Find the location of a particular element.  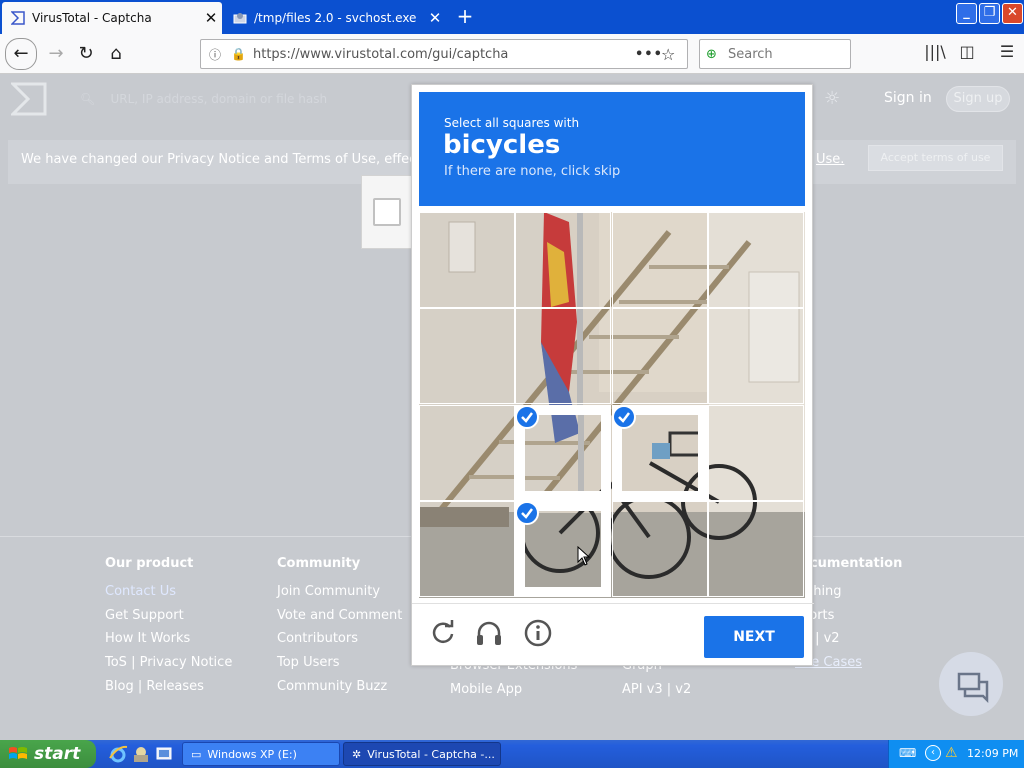

reload-button: ↻ is located at coordinates (86, 54).